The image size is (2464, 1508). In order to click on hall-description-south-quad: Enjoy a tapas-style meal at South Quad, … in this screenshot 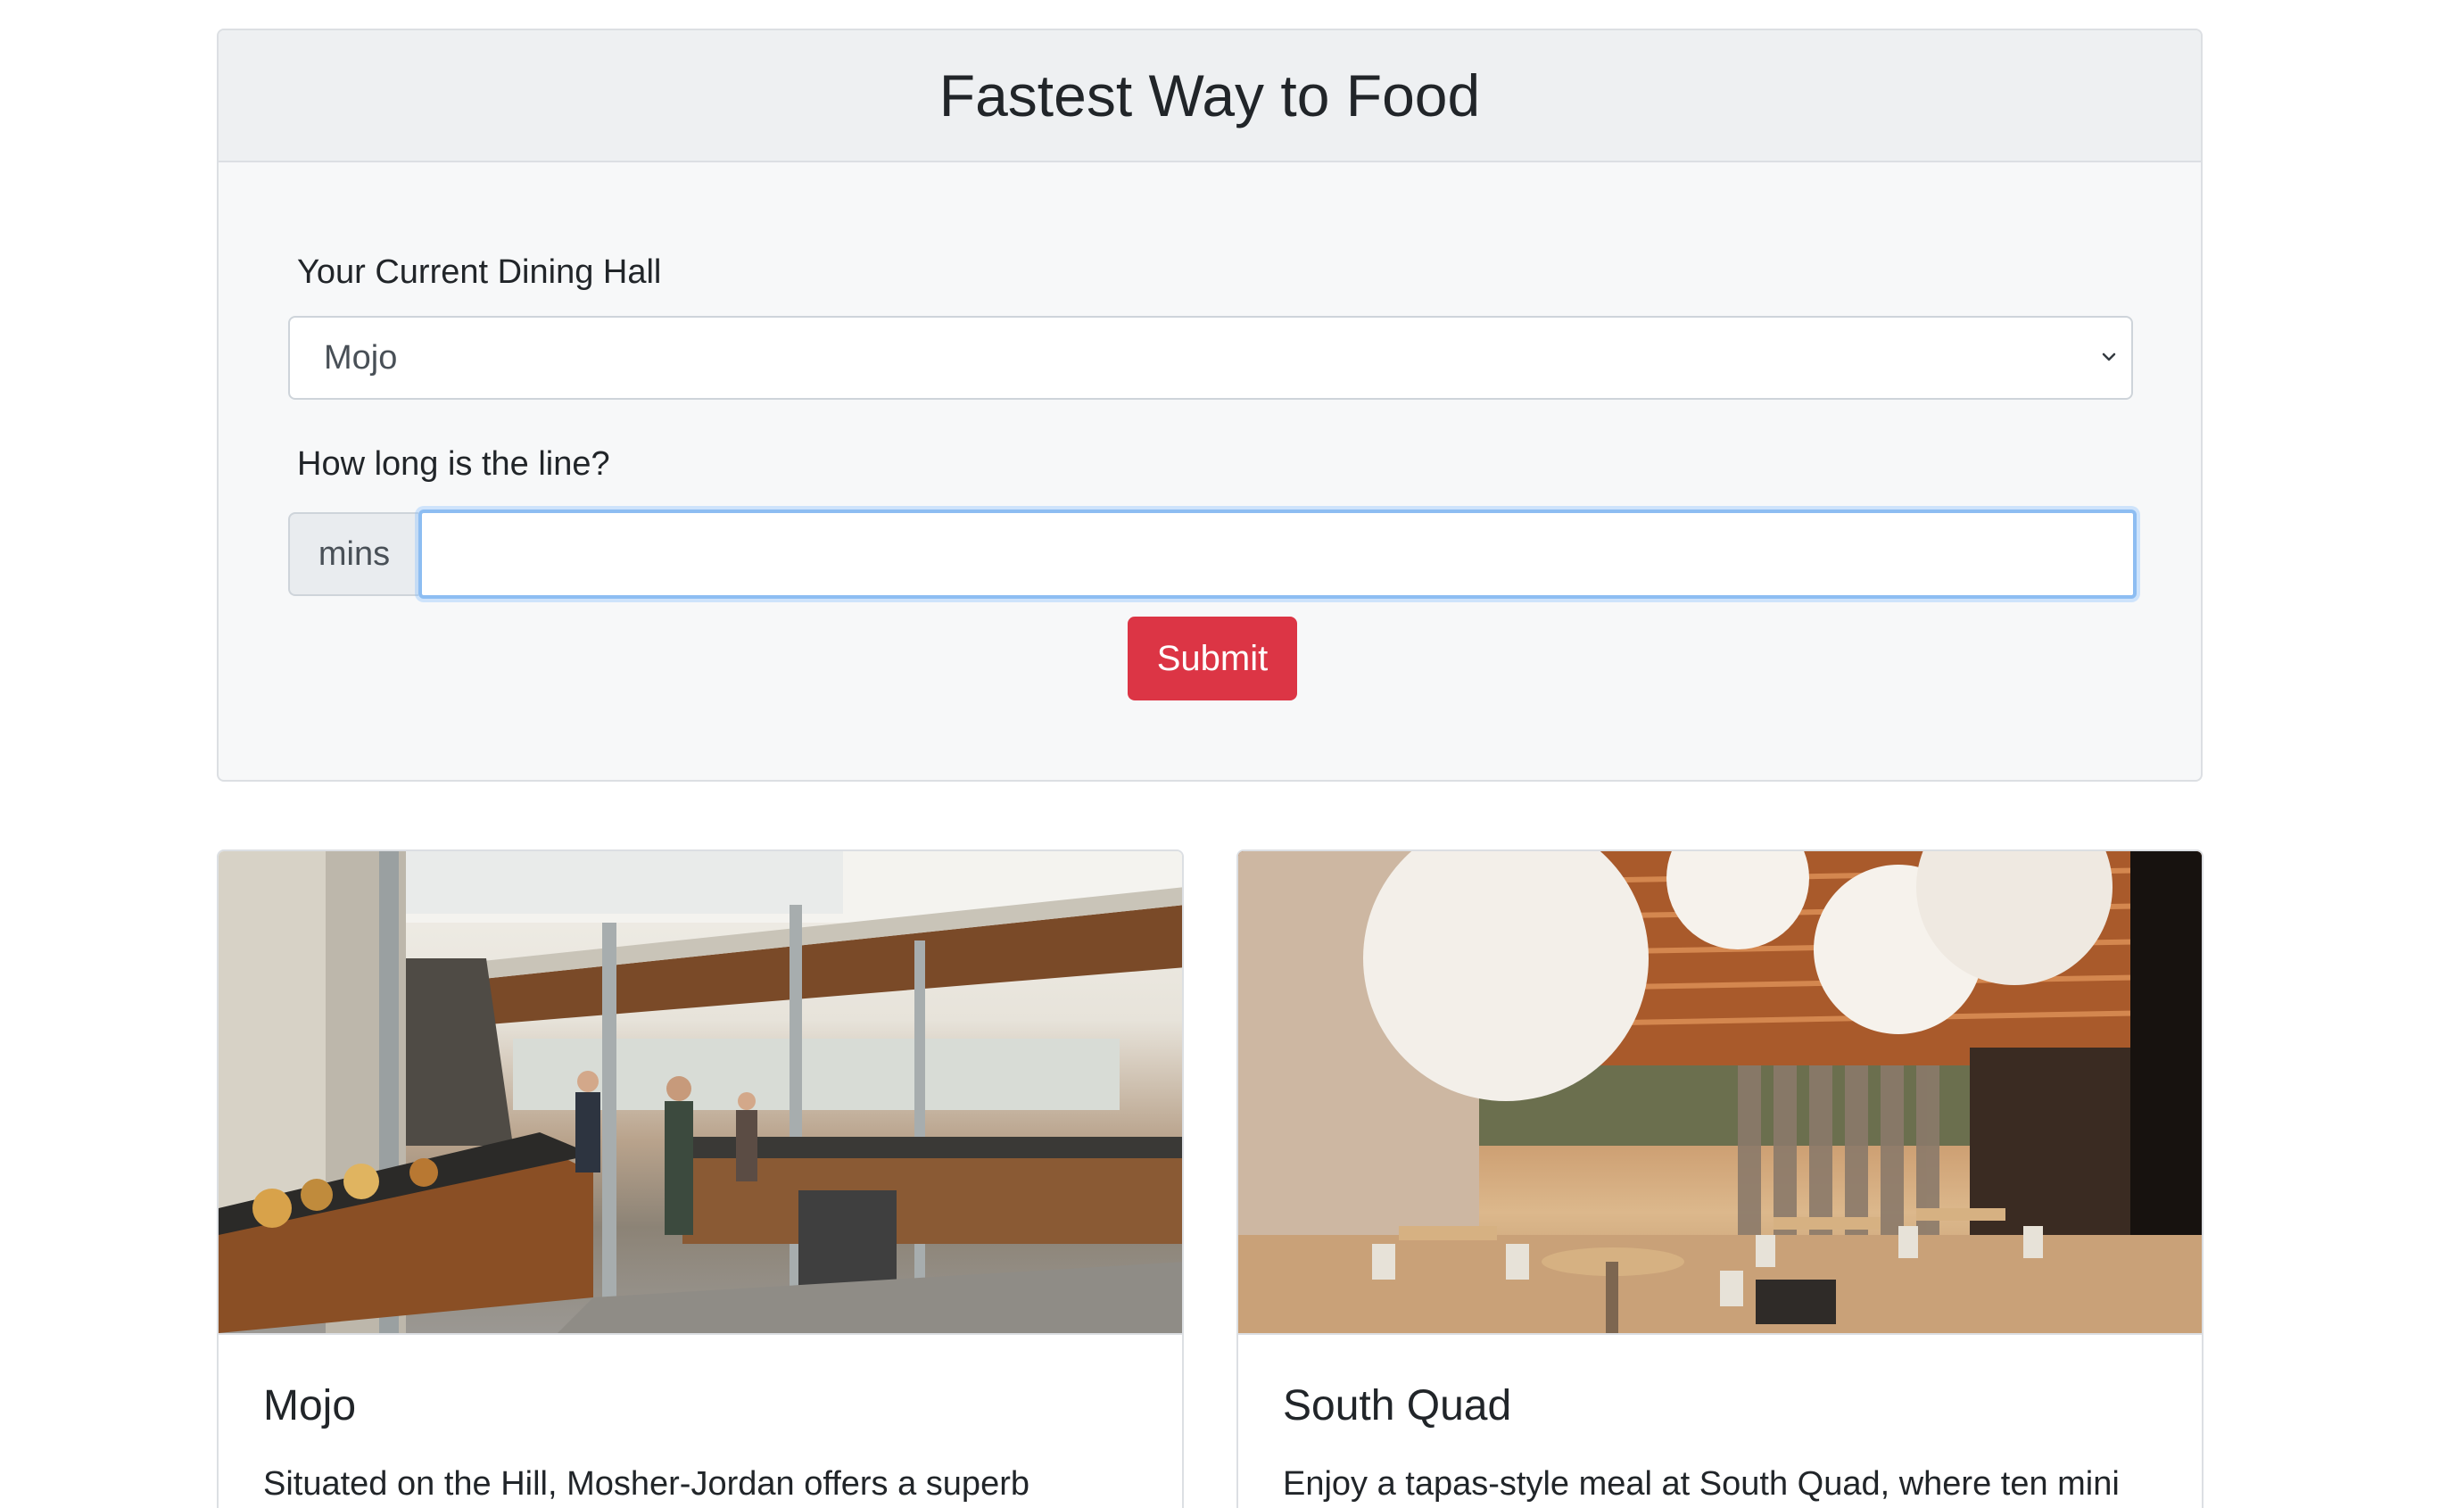, I will do `click(1702, 1484)`.